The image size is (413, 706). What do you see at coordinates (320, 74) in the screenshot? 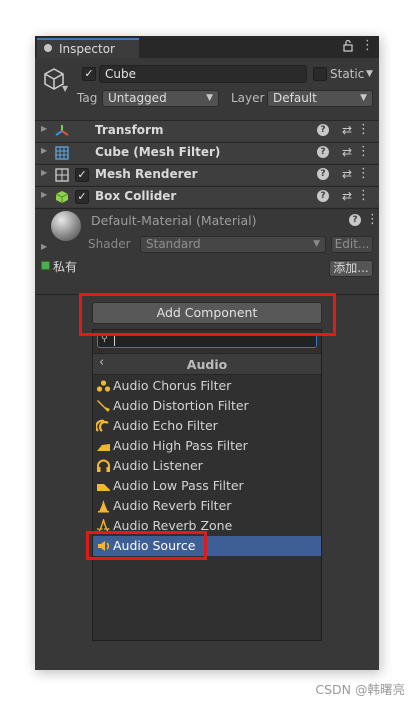
I see `static-checkbox` at bounding box center [320, 74].